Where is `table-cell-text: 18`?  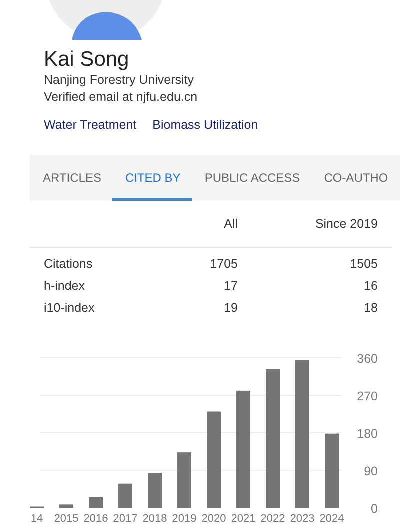
table-cell-text: 18 is located at coordinates (370, 308).